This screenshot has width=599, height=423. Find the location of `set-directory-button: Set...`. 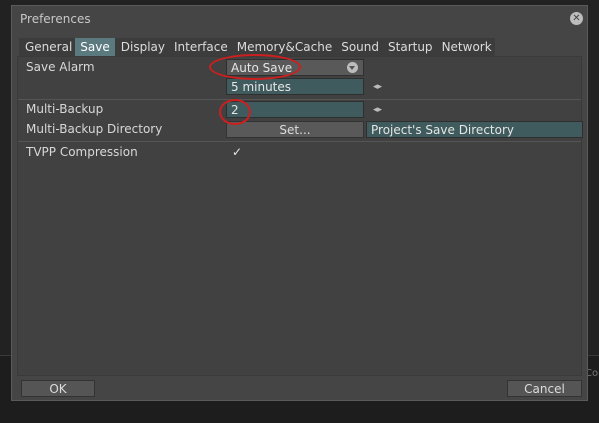

set-directory-button: Set... is located at coordinates (295, 129).